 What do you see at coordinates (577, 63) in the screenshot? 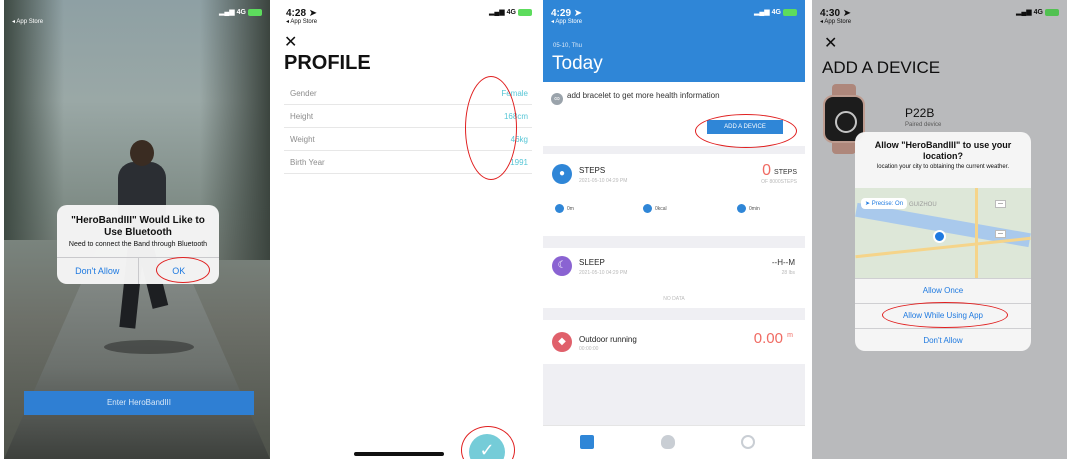
I see `page-title: Today` at bounding box center [577, 63].